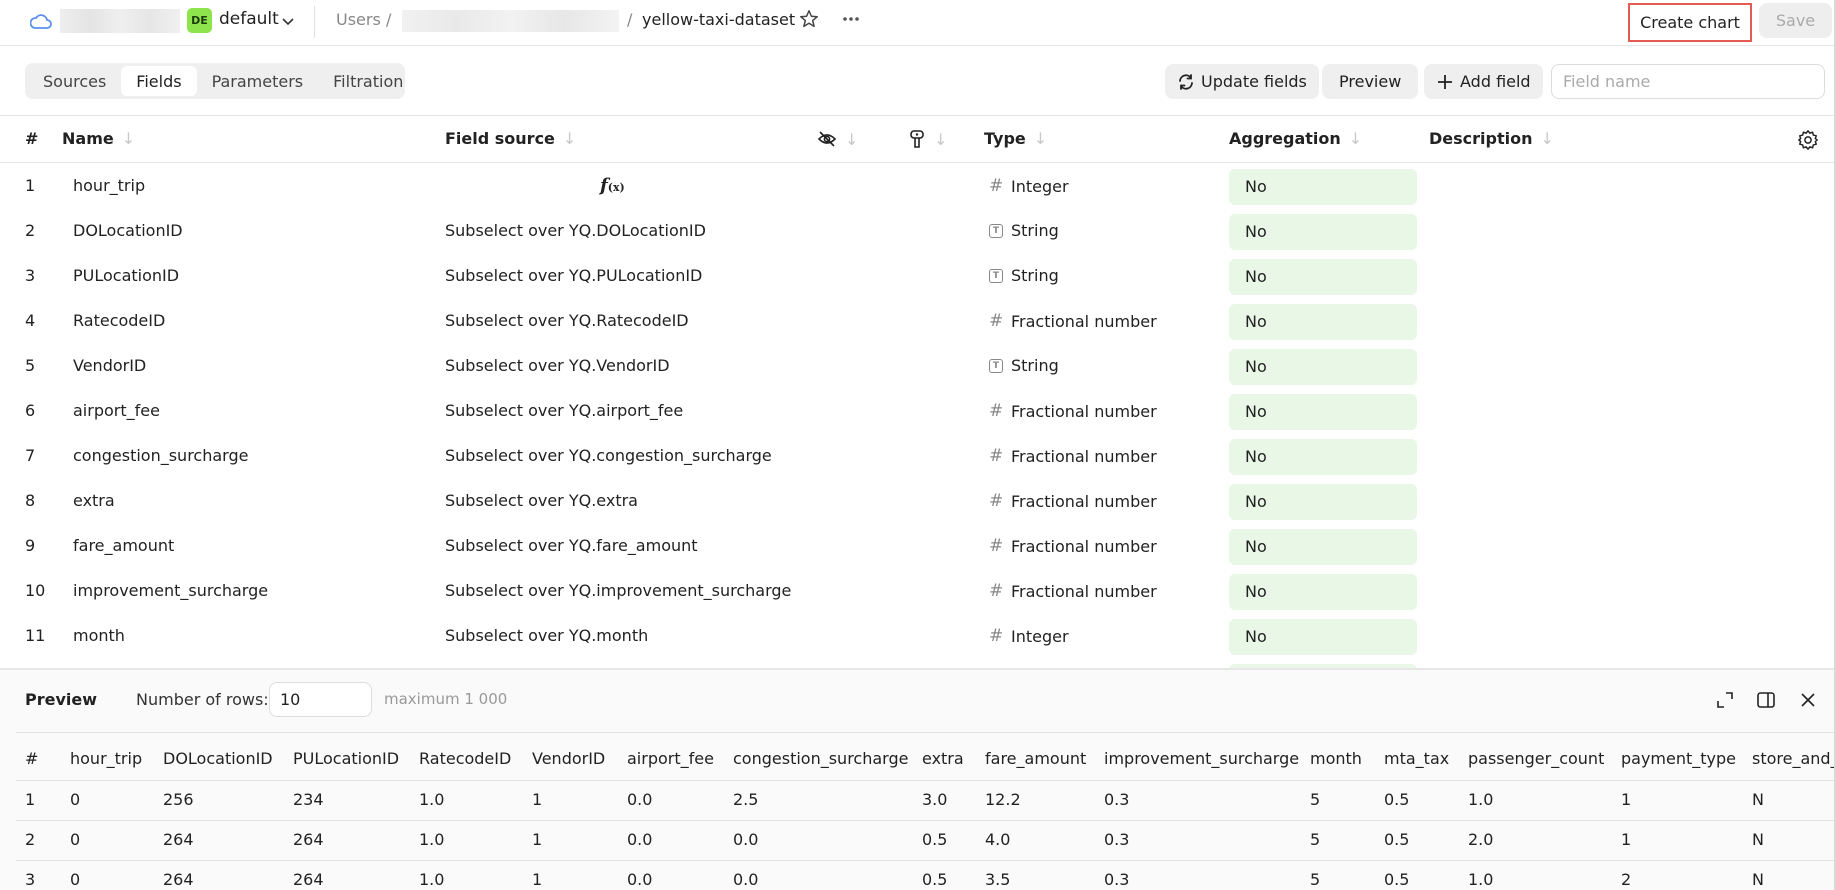 This screenshot has width=1836, height=890. I want to click on preview-button: Preview, so click(1370, 81).